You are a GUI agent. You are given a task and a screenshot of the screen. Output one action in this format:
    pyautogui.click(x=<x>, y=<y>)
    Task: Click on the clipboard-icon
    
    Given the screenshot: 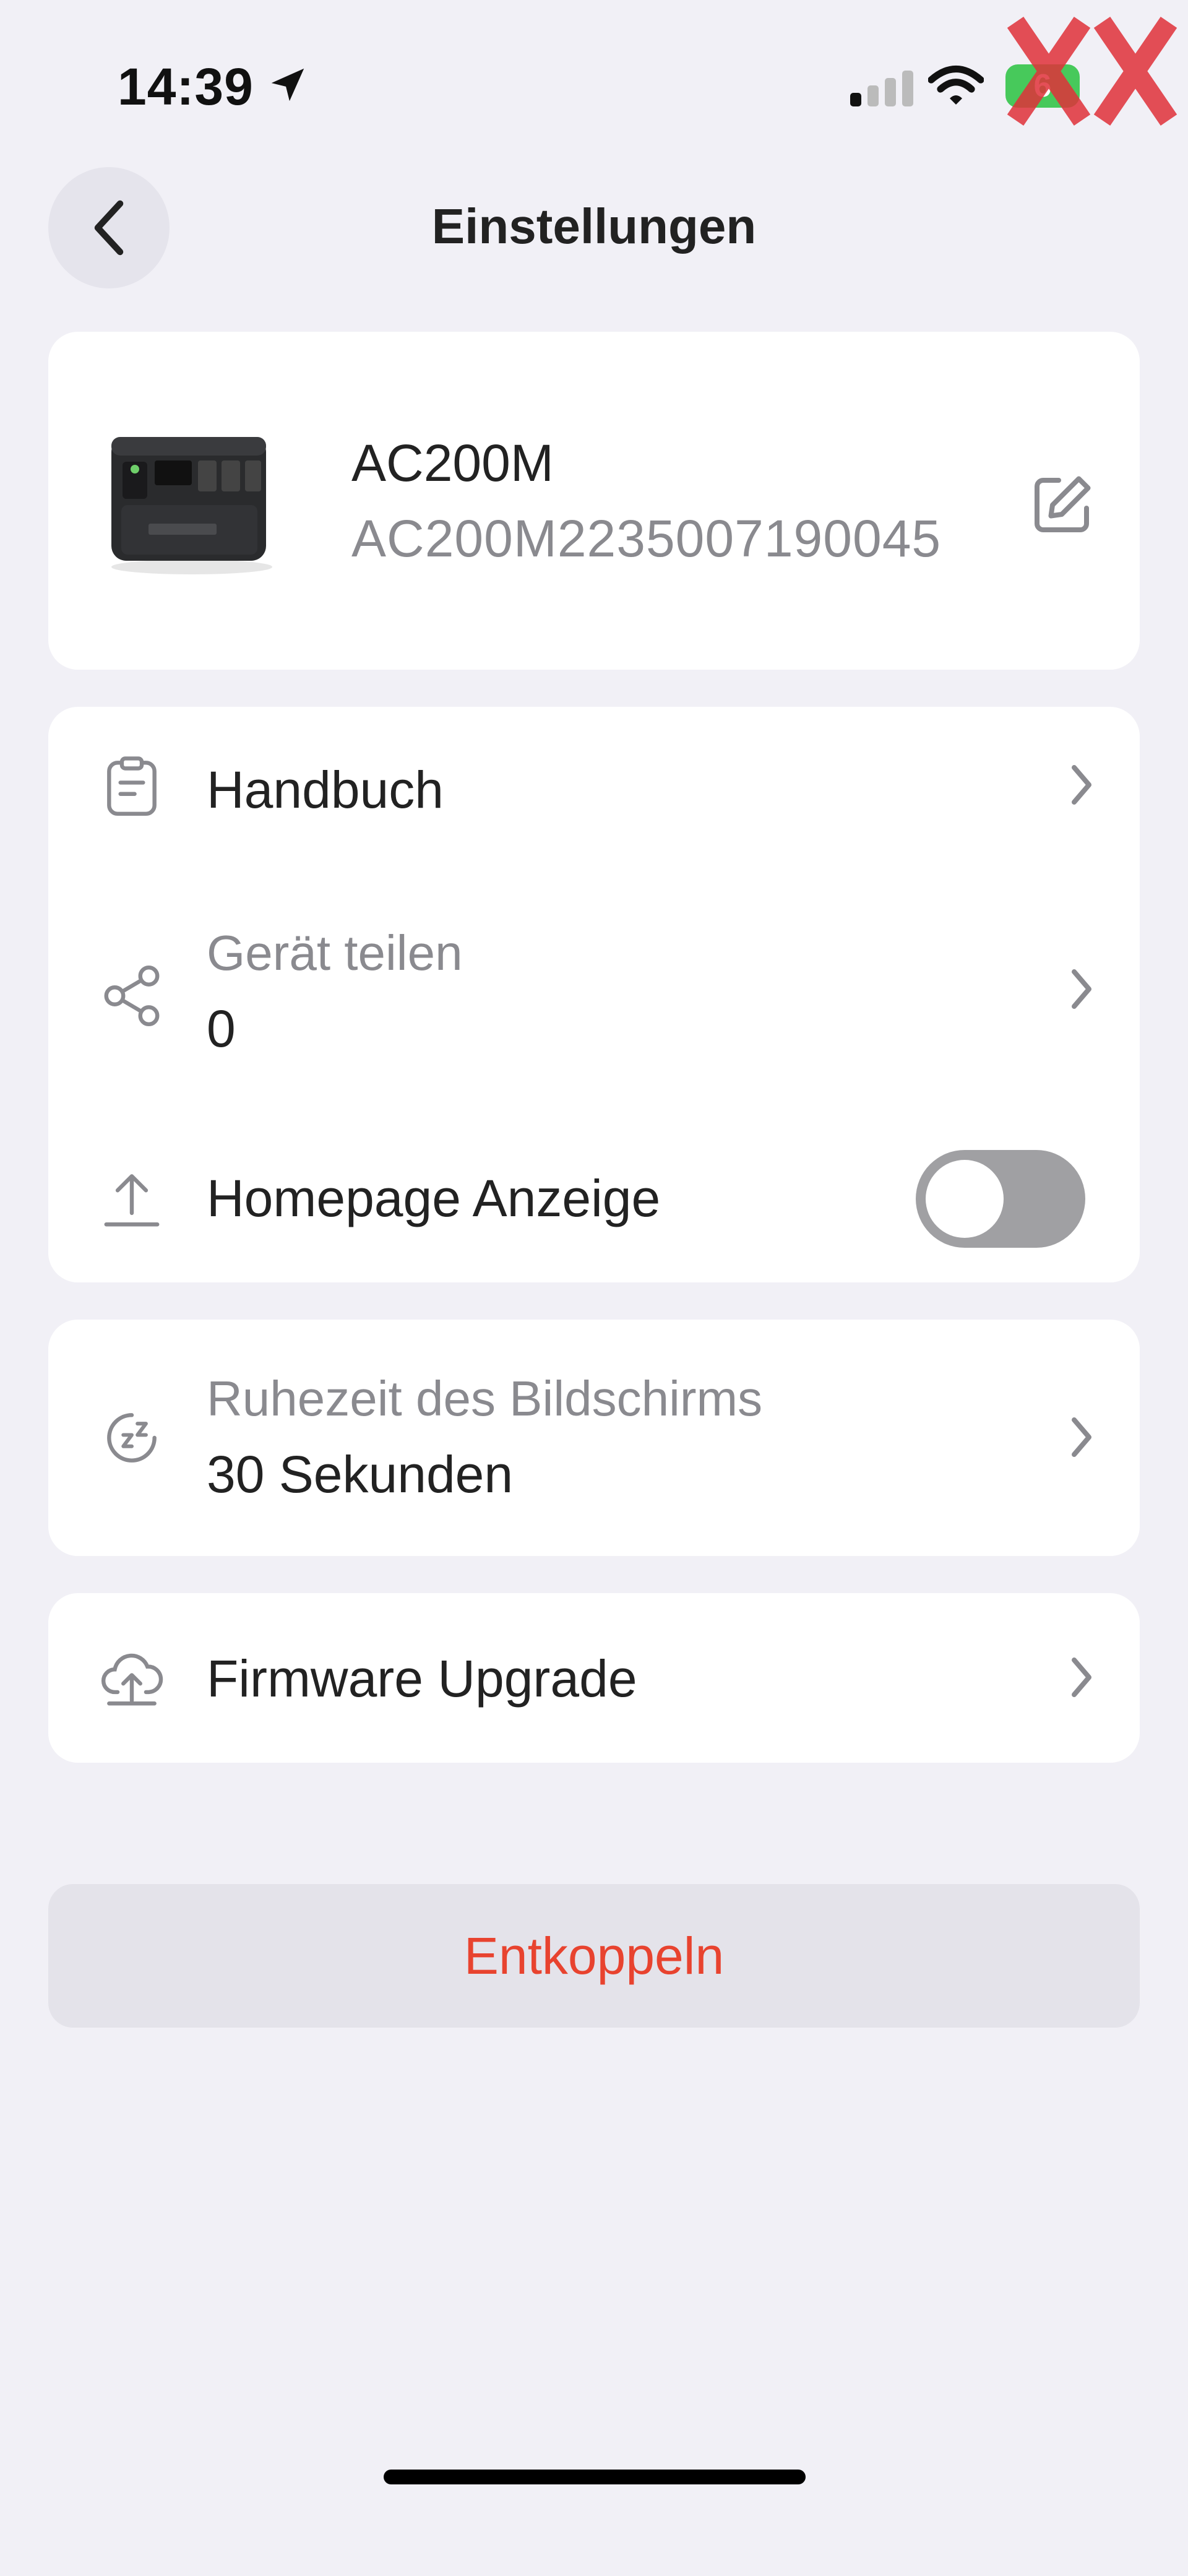 What is the action you would take?
    pyautogui.click(x=132, y=786)
    